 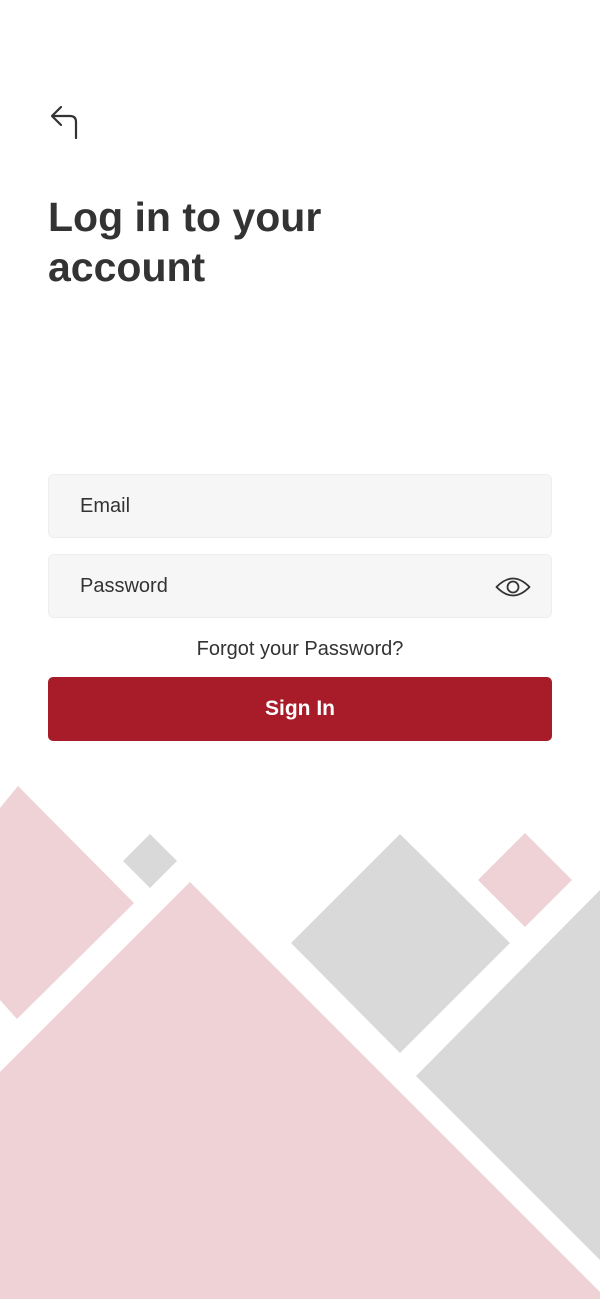 I want to click on pink-right-diamond, so click(x=525, y=880).